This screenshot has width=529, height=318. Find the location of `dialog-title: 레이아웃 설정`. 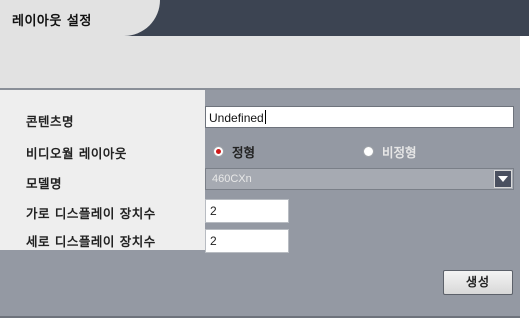

dialog-title: 레이아웃 설정 is located at coordinates (52, 21).